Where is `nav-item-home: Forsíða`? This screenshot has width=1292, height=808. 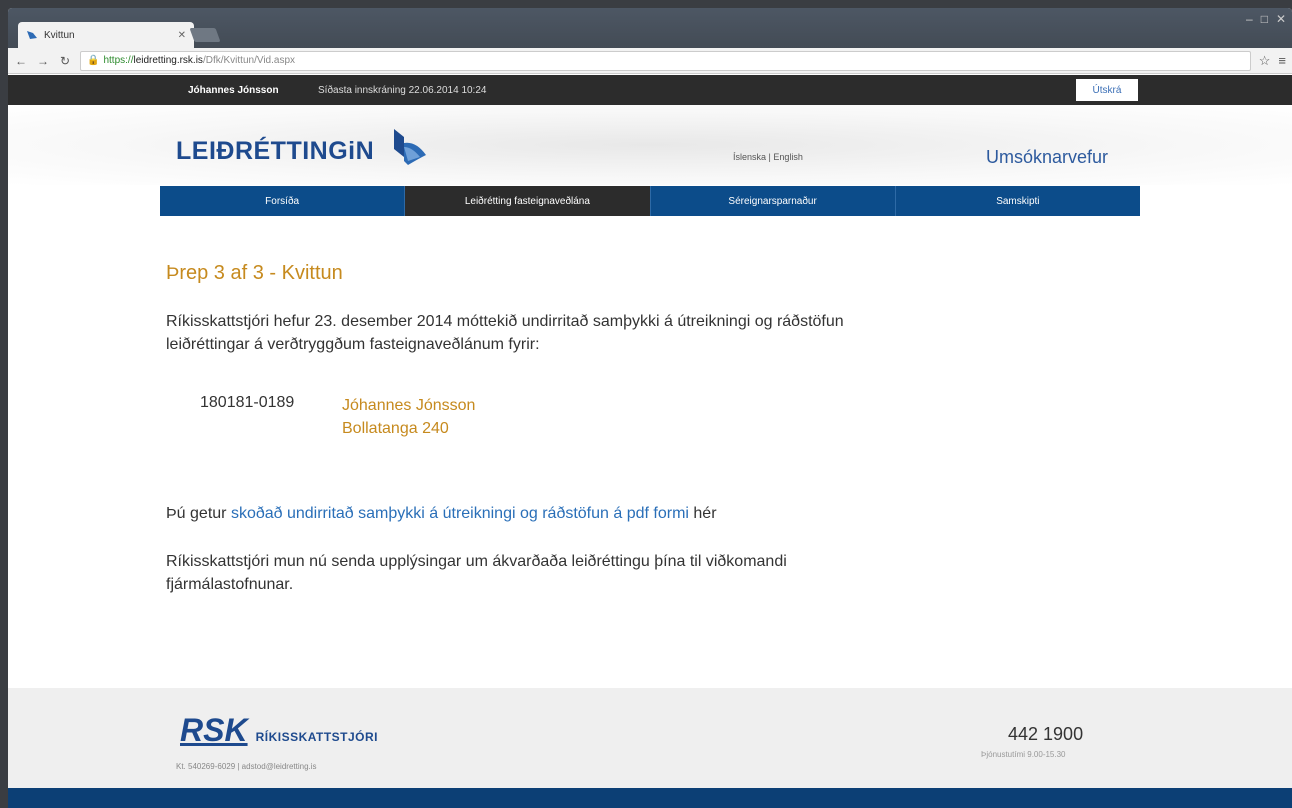
nav-item-home: Forsíða is located at coordinates (283, 201).